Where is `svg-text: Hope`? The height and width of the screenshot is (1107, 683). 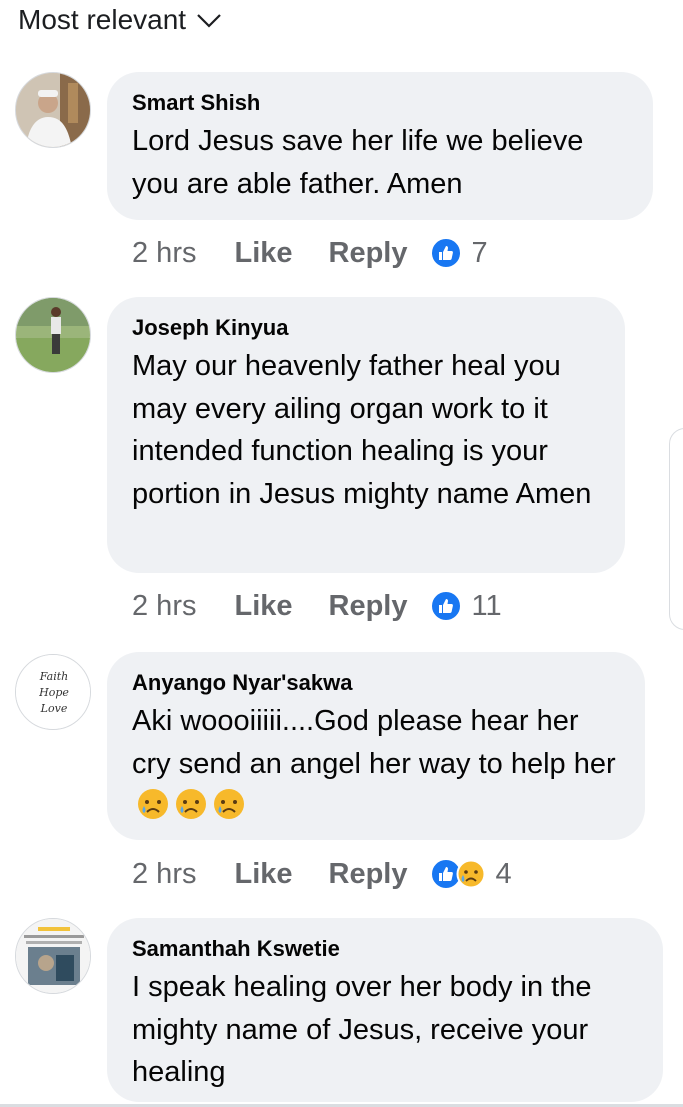 svg-text: Hope is located at coordinates (53, 692).